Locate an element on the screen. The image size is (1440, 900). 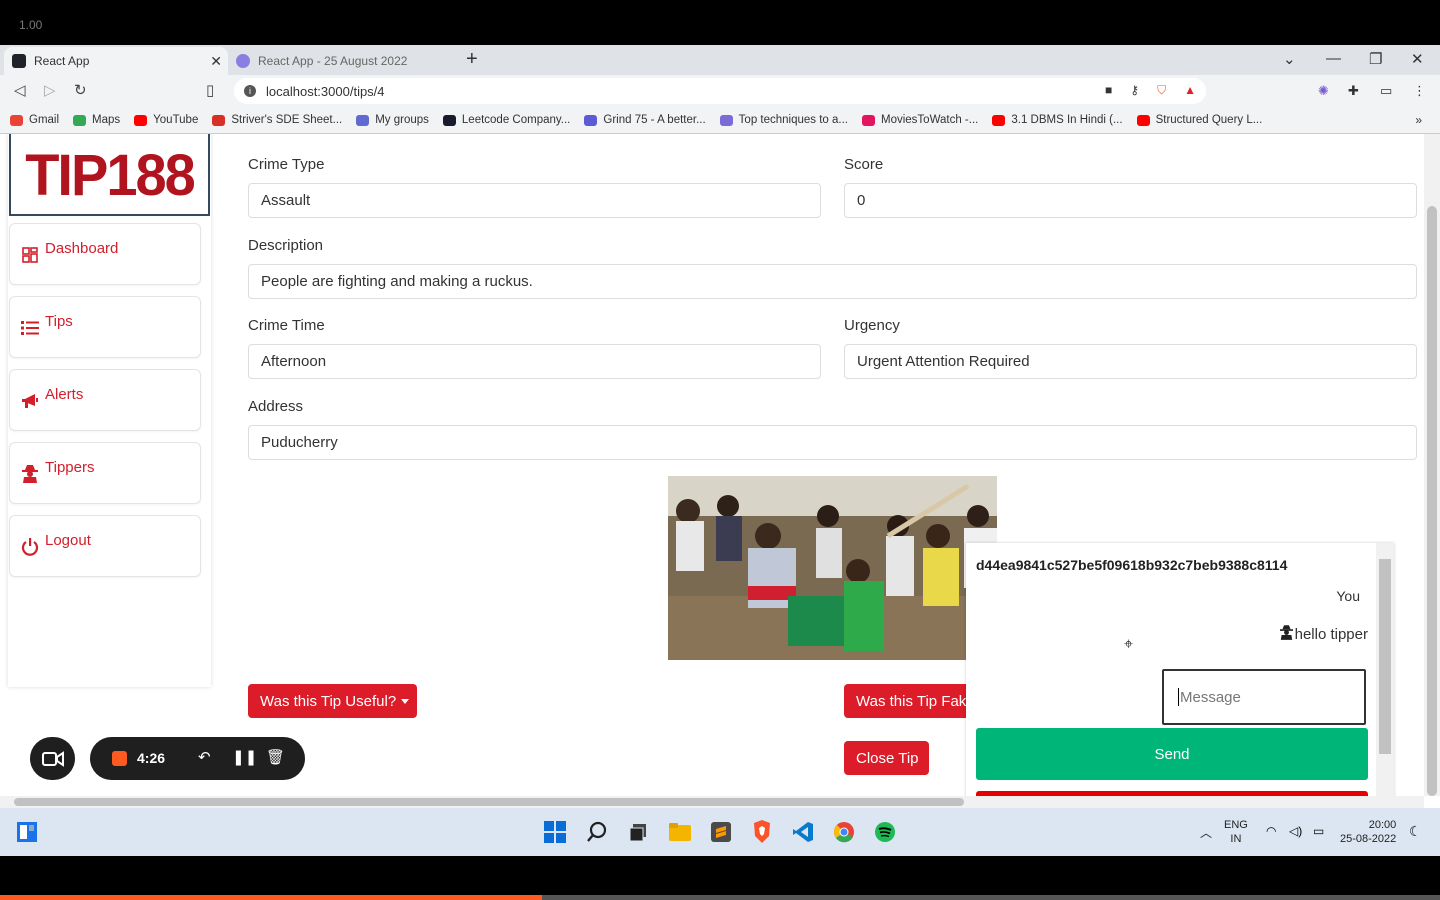
search-icon is located at coordinates (597, 832).